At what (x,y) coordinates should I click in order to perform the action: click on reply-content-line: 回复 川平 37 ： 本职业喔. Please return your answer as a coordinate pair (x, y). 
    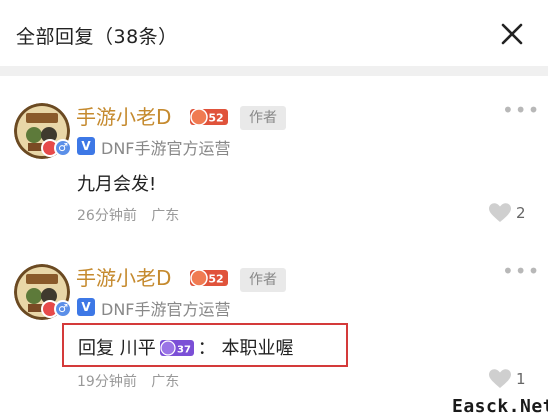
    Looking at the image, I should click on (185, 347).